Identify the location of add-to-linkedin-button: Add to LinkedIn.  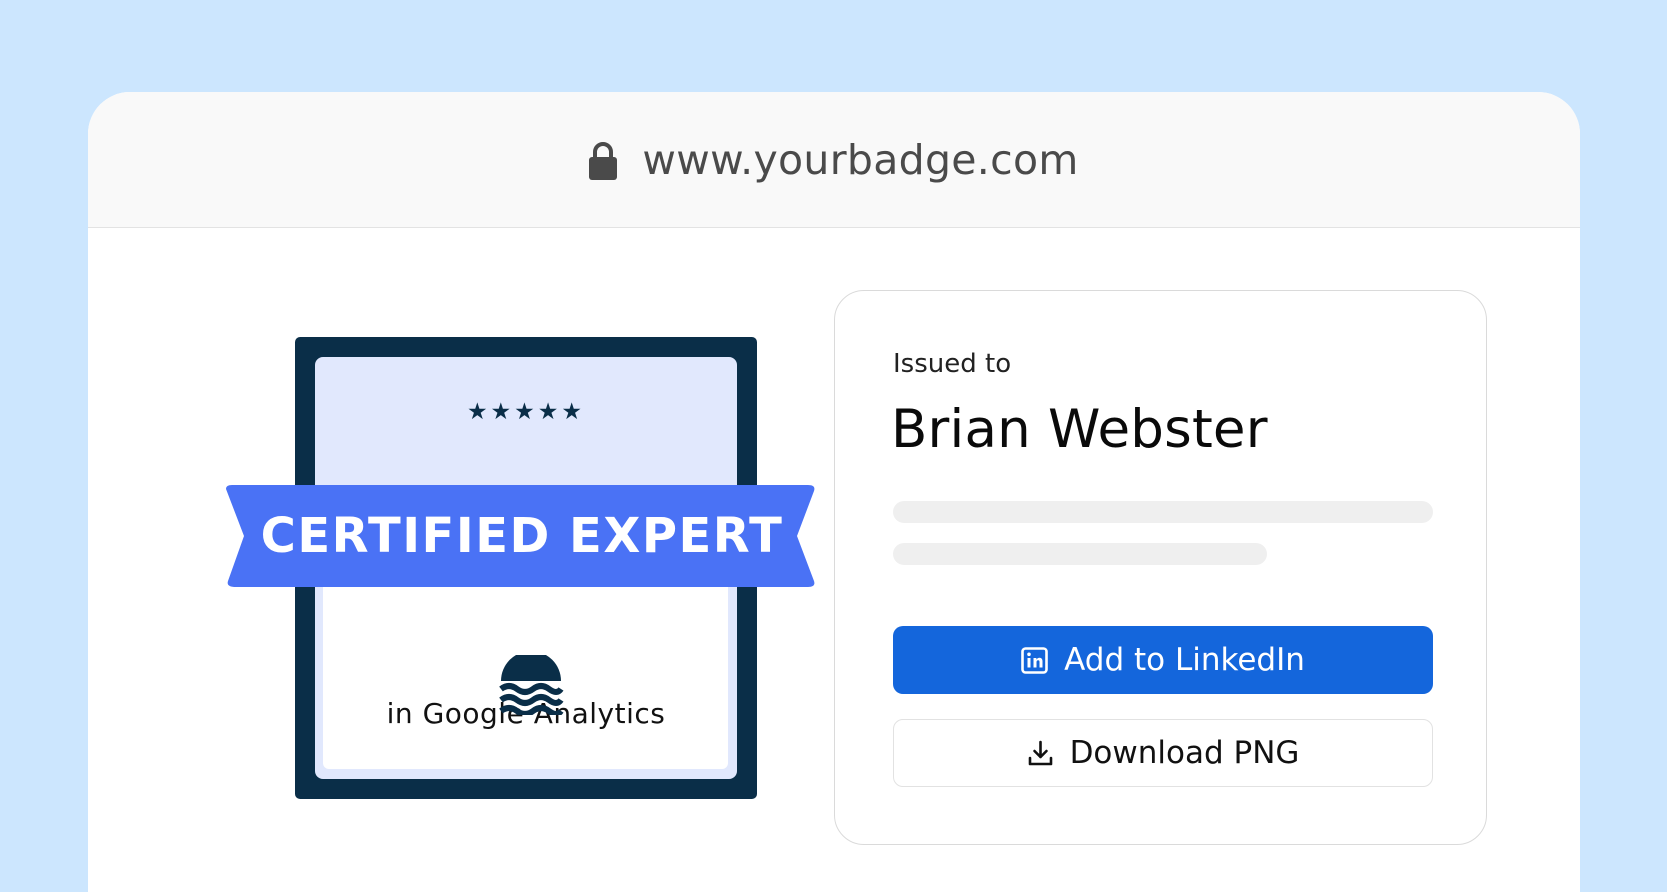
(1163, 660).